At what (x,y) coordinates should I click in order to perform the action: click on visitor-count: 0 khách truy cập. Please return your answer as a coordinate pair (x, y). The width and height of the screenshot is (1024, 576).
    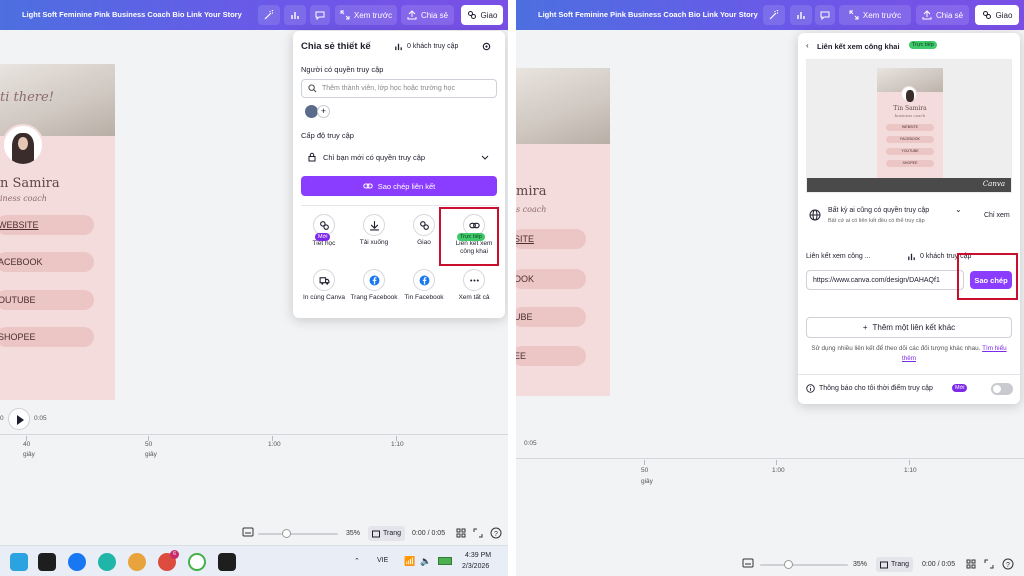
    Looking at the image, I should click on (432, 46).